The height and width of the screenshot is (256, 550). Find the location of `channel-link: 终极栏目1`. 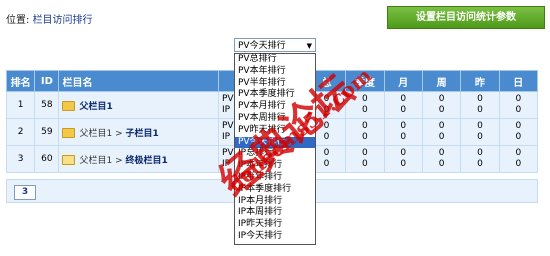

channel-link: 终极栏目1 is located at coordinates (146, 161).